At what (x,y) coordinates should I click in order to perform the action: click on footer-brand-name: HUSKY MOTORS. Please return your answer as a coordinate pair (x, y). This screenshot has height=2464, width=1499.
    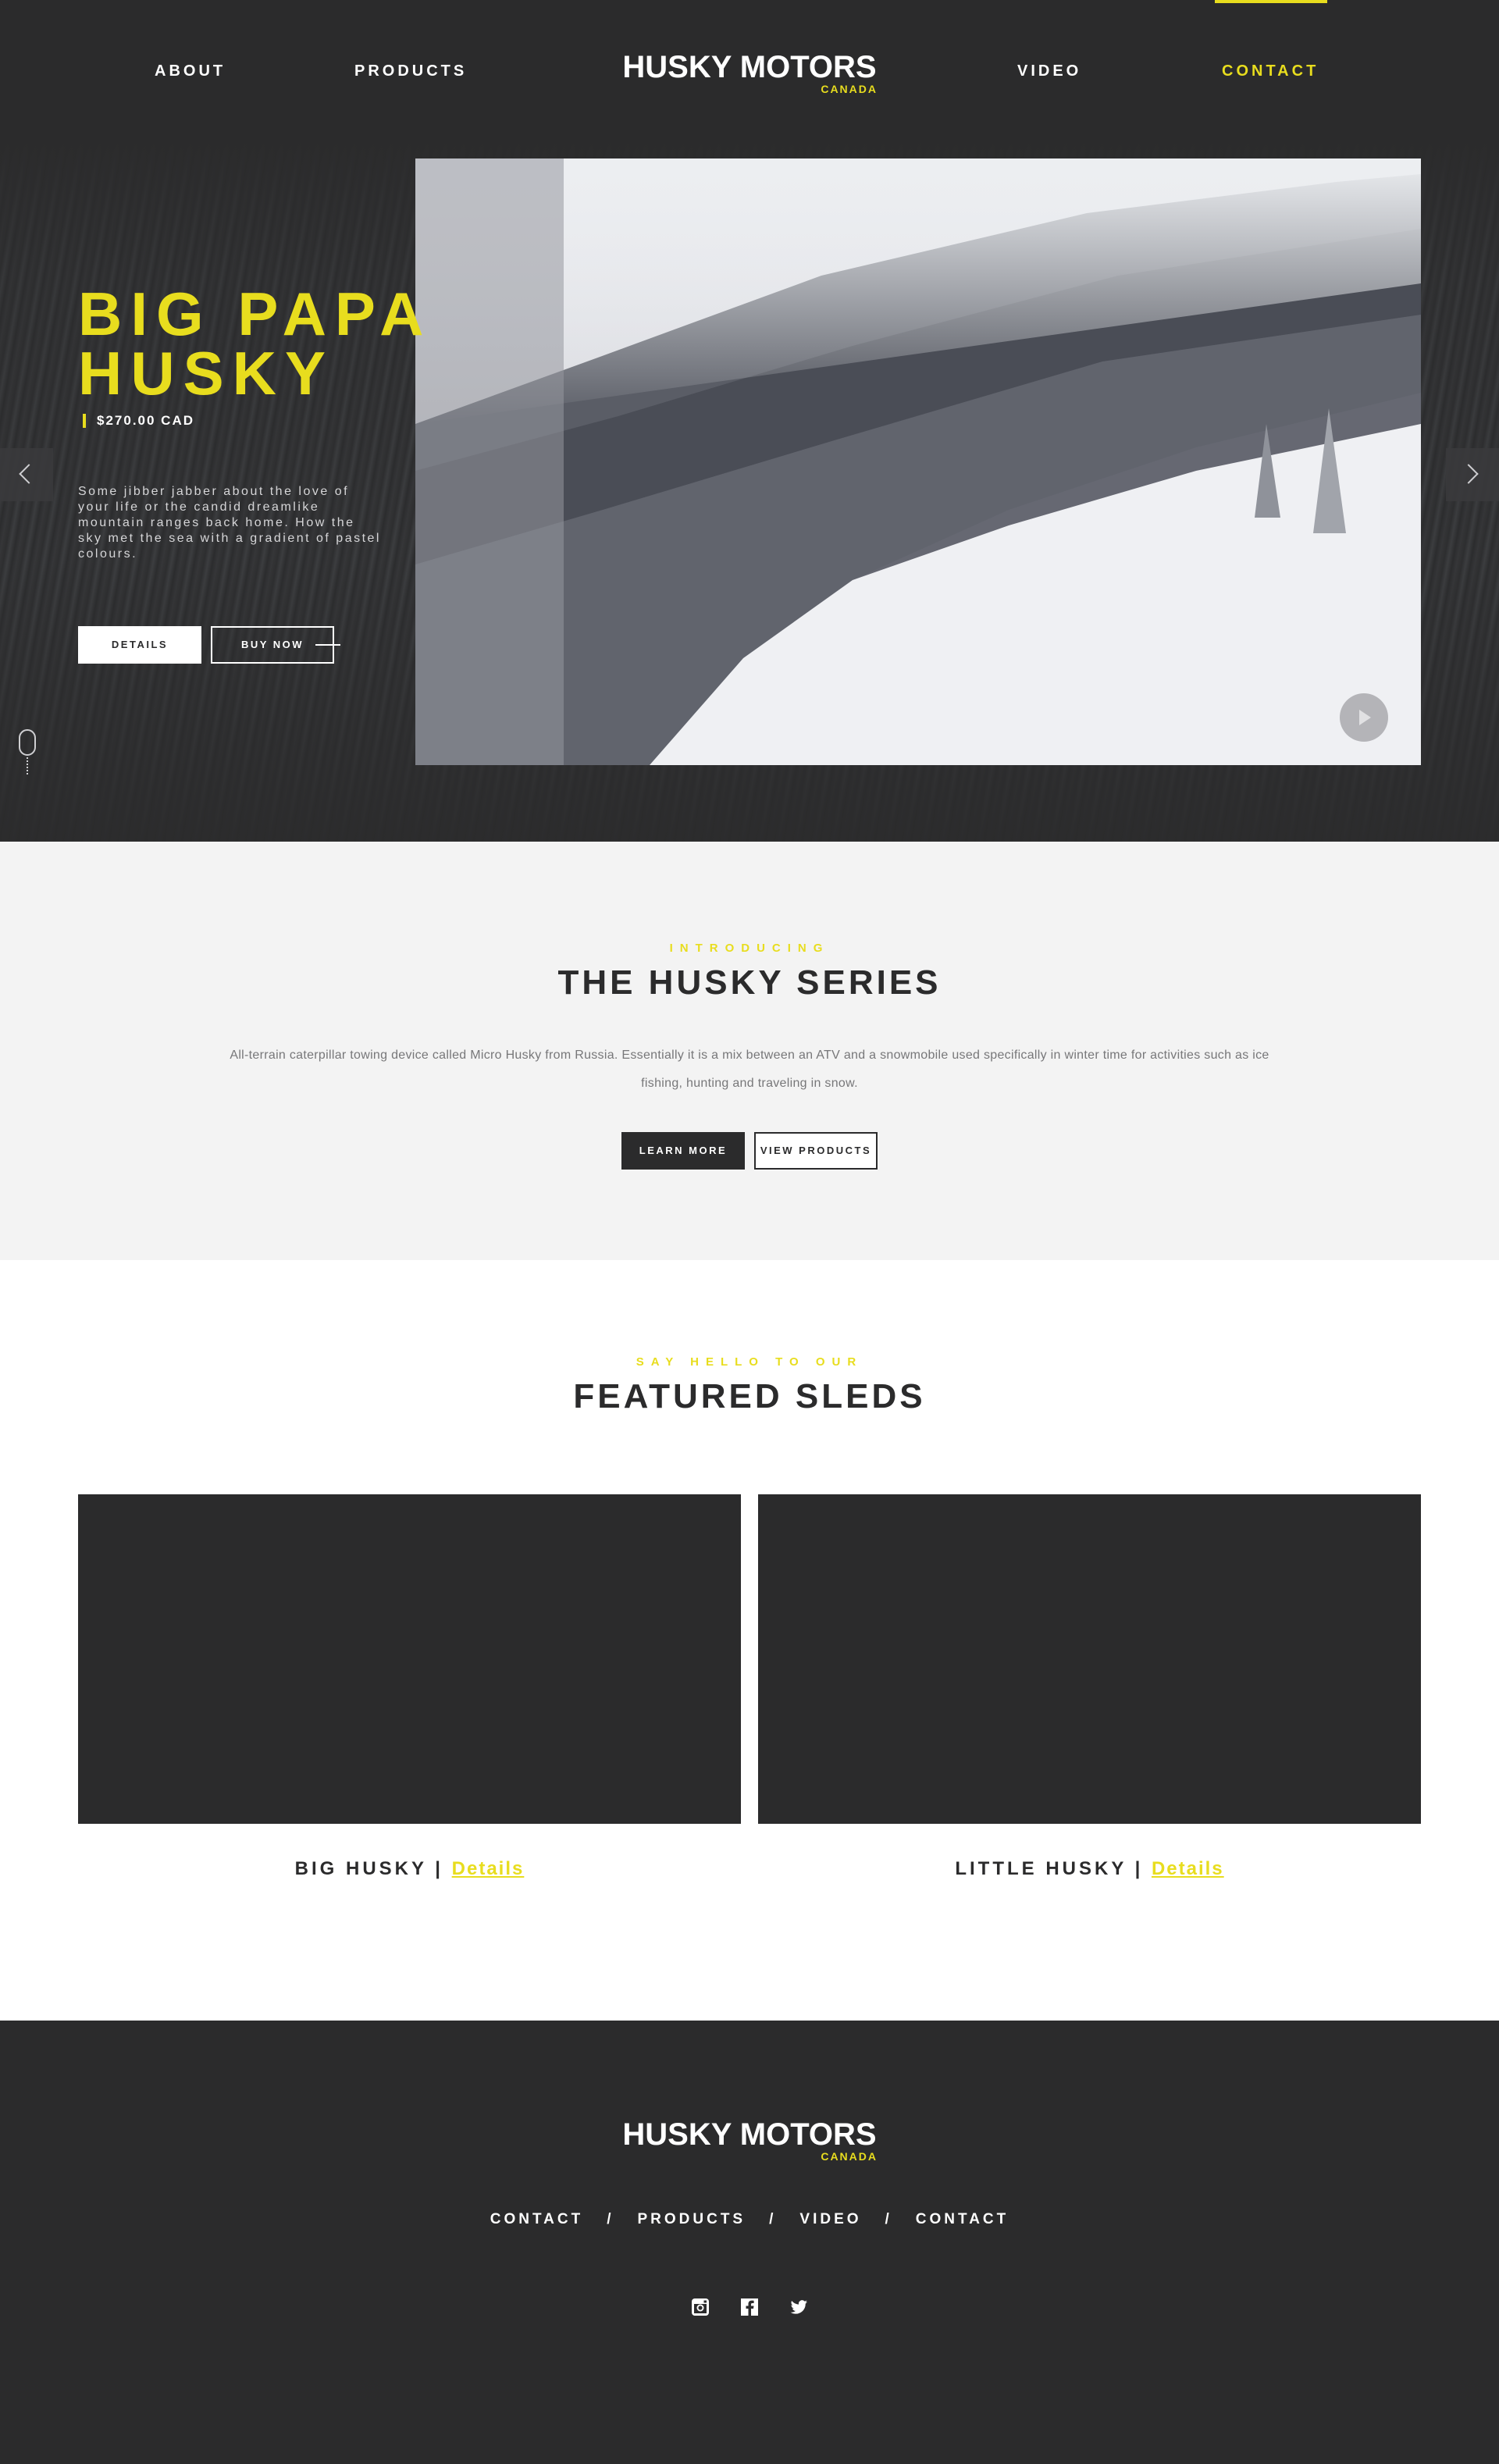
    Looking at the image, I should click on (749, 2134).